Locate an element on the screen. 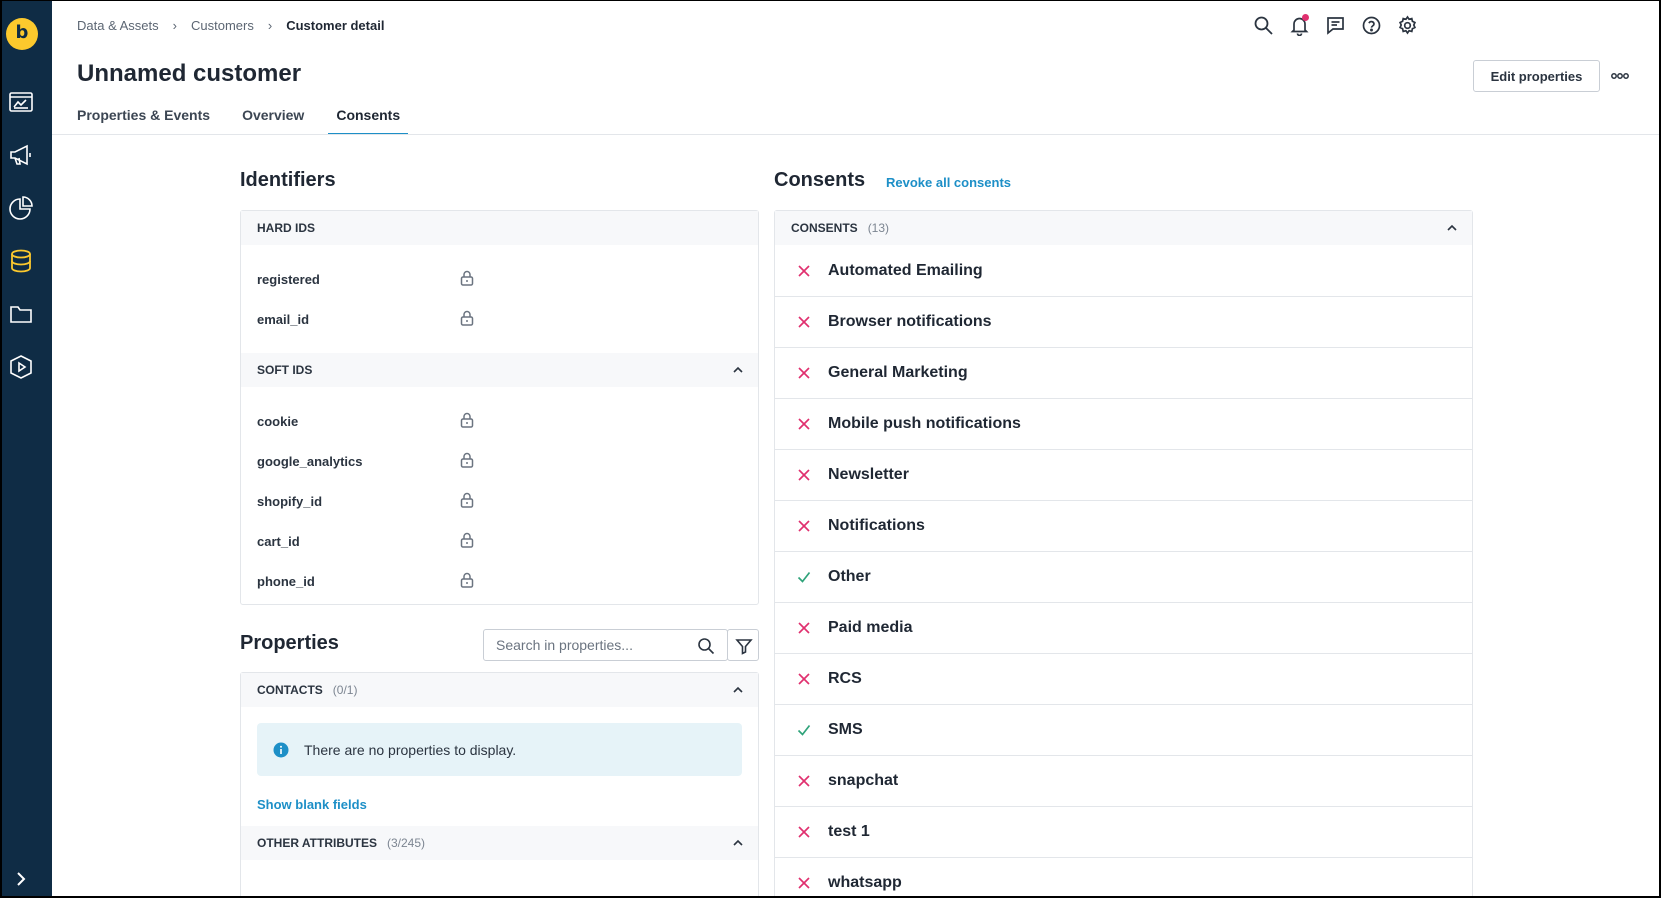  show-blank-fields-container: Show blank fields is located at coordinates (499, 800).